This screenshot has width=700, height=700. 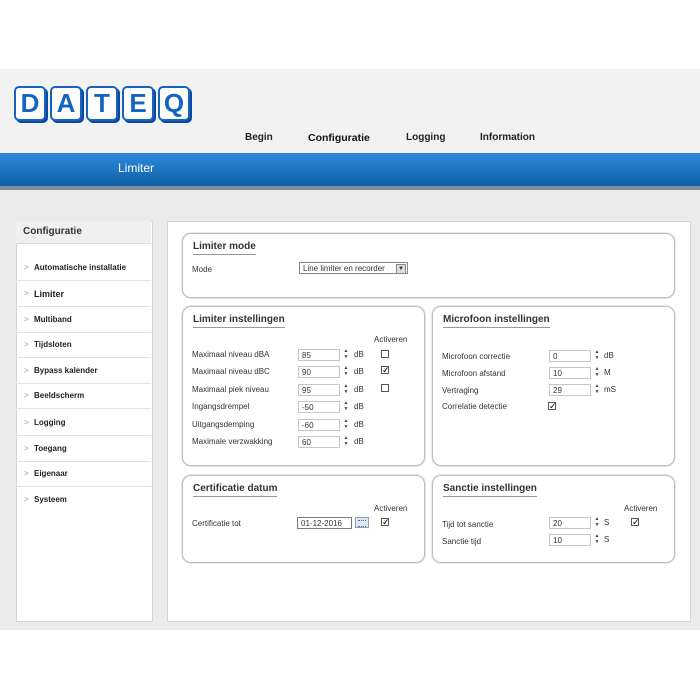 I want to click on sidebar-item-toegang: > Toegang, so click(x=83, y=449).